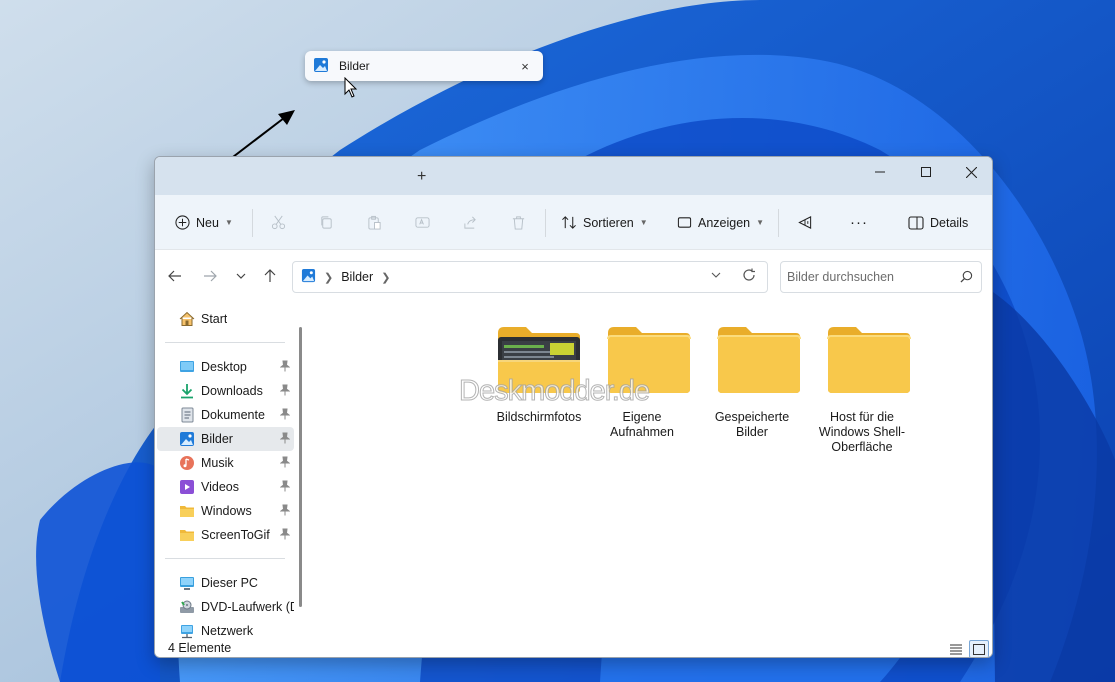 This screenshot has height=682, width=1115. What do you see at coordinates (204, 222) in the screenshot?
I see `new-button: Neu ▼` at bounding box center [204, 222].